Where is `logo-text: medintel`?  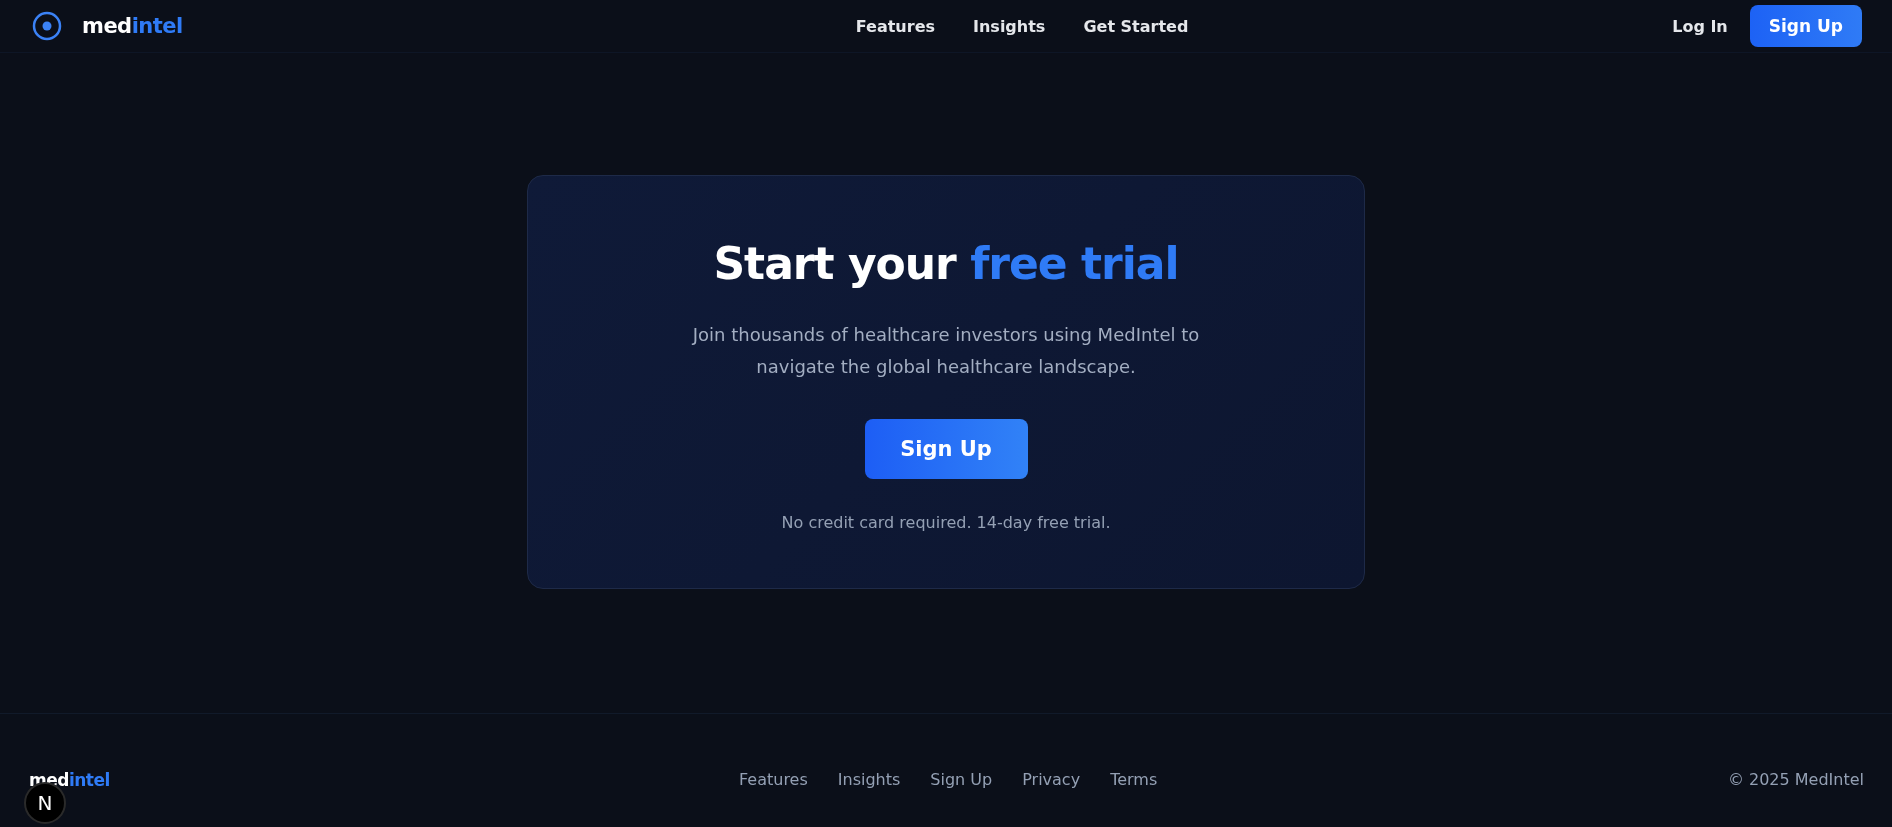
logo-text: medintel is located at coordinates (132, 26).